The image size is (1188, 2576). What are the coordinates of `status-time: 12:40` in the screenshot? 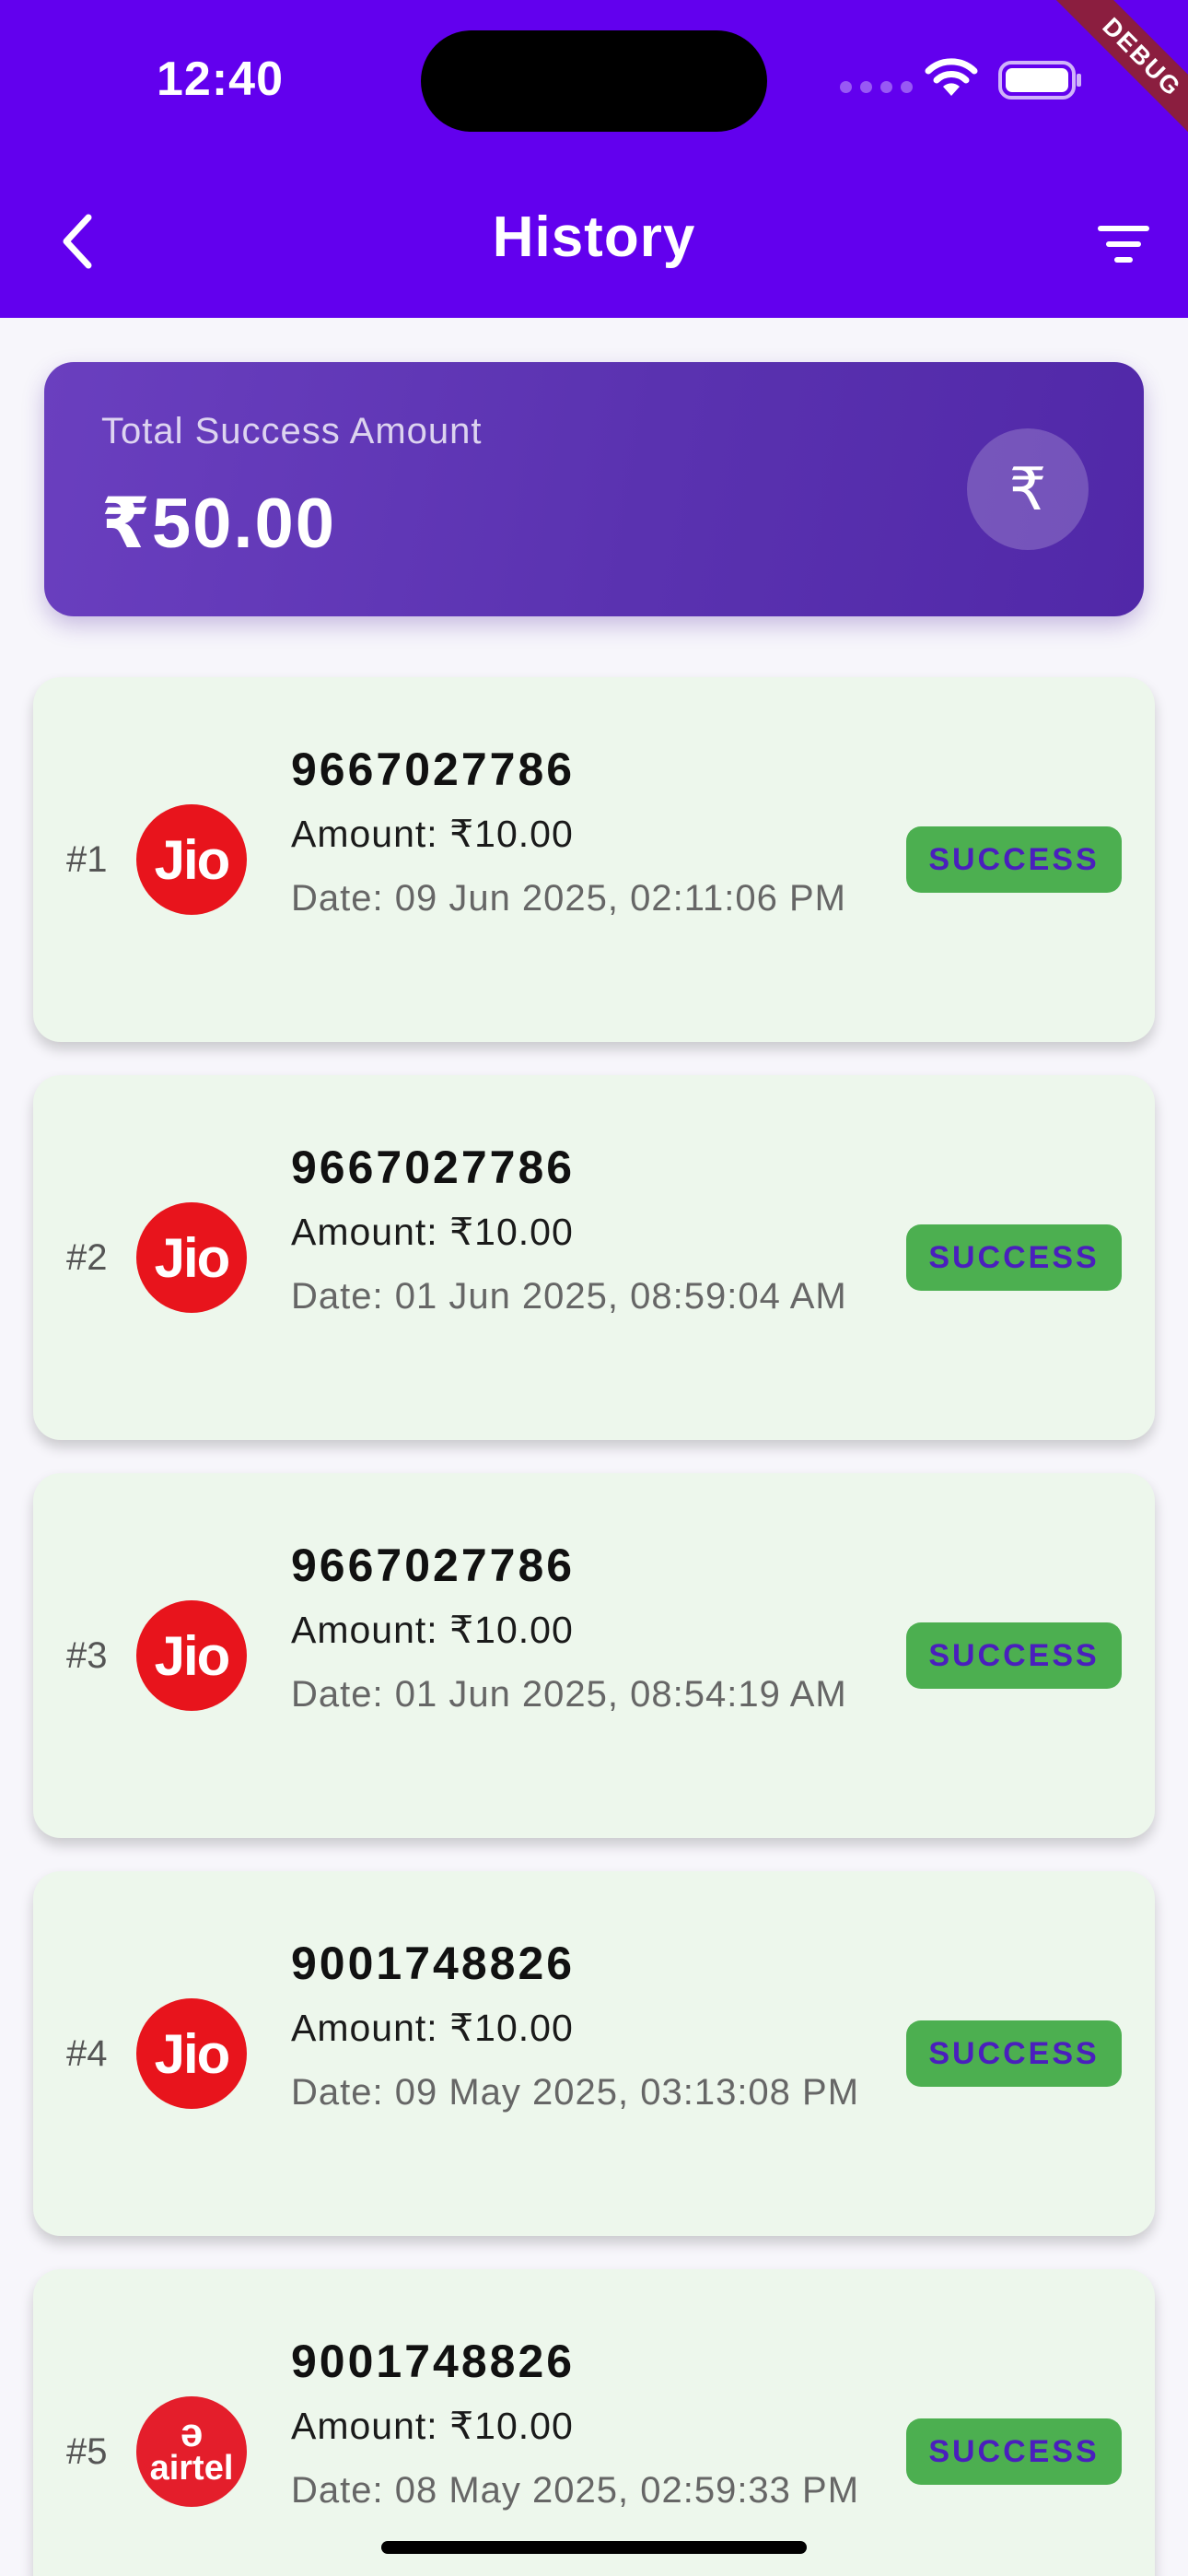 It's located at (220, 79).